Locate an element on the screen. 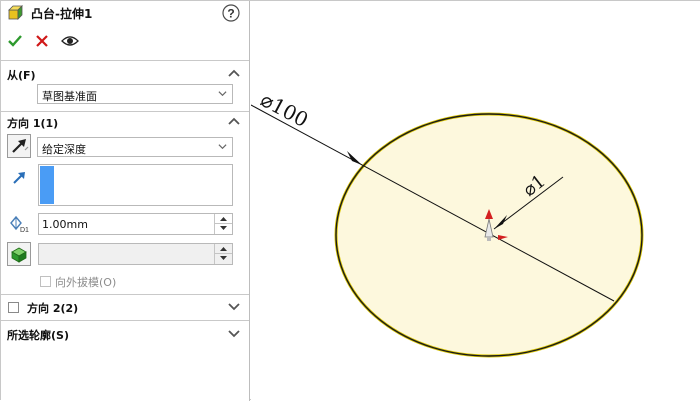 The height and width of the screenshot is (401, 700). from-condition-select: 草图基准面 is located at coordinates (135, 94).